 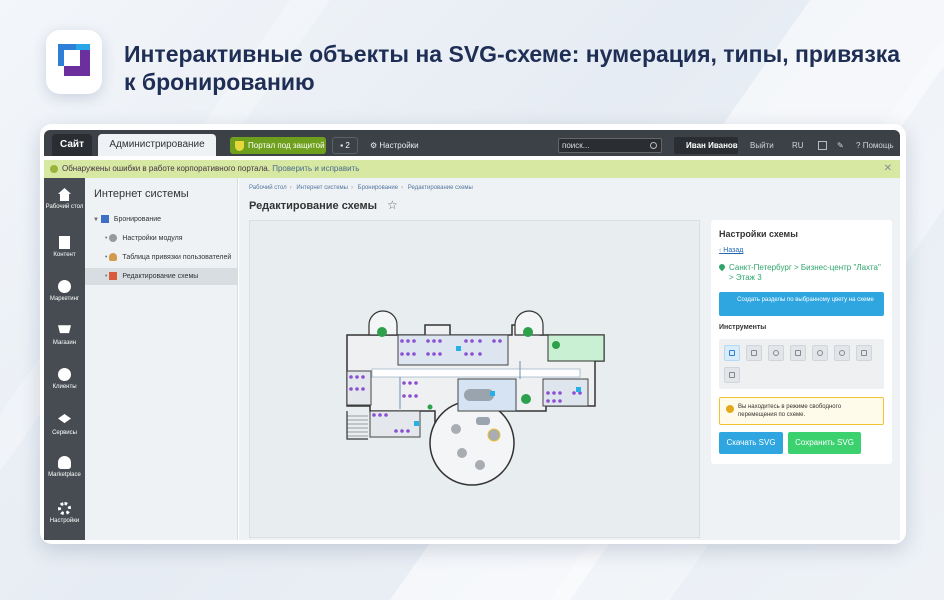 I want to click on delete-box-tool, so click(x=864, y=353).